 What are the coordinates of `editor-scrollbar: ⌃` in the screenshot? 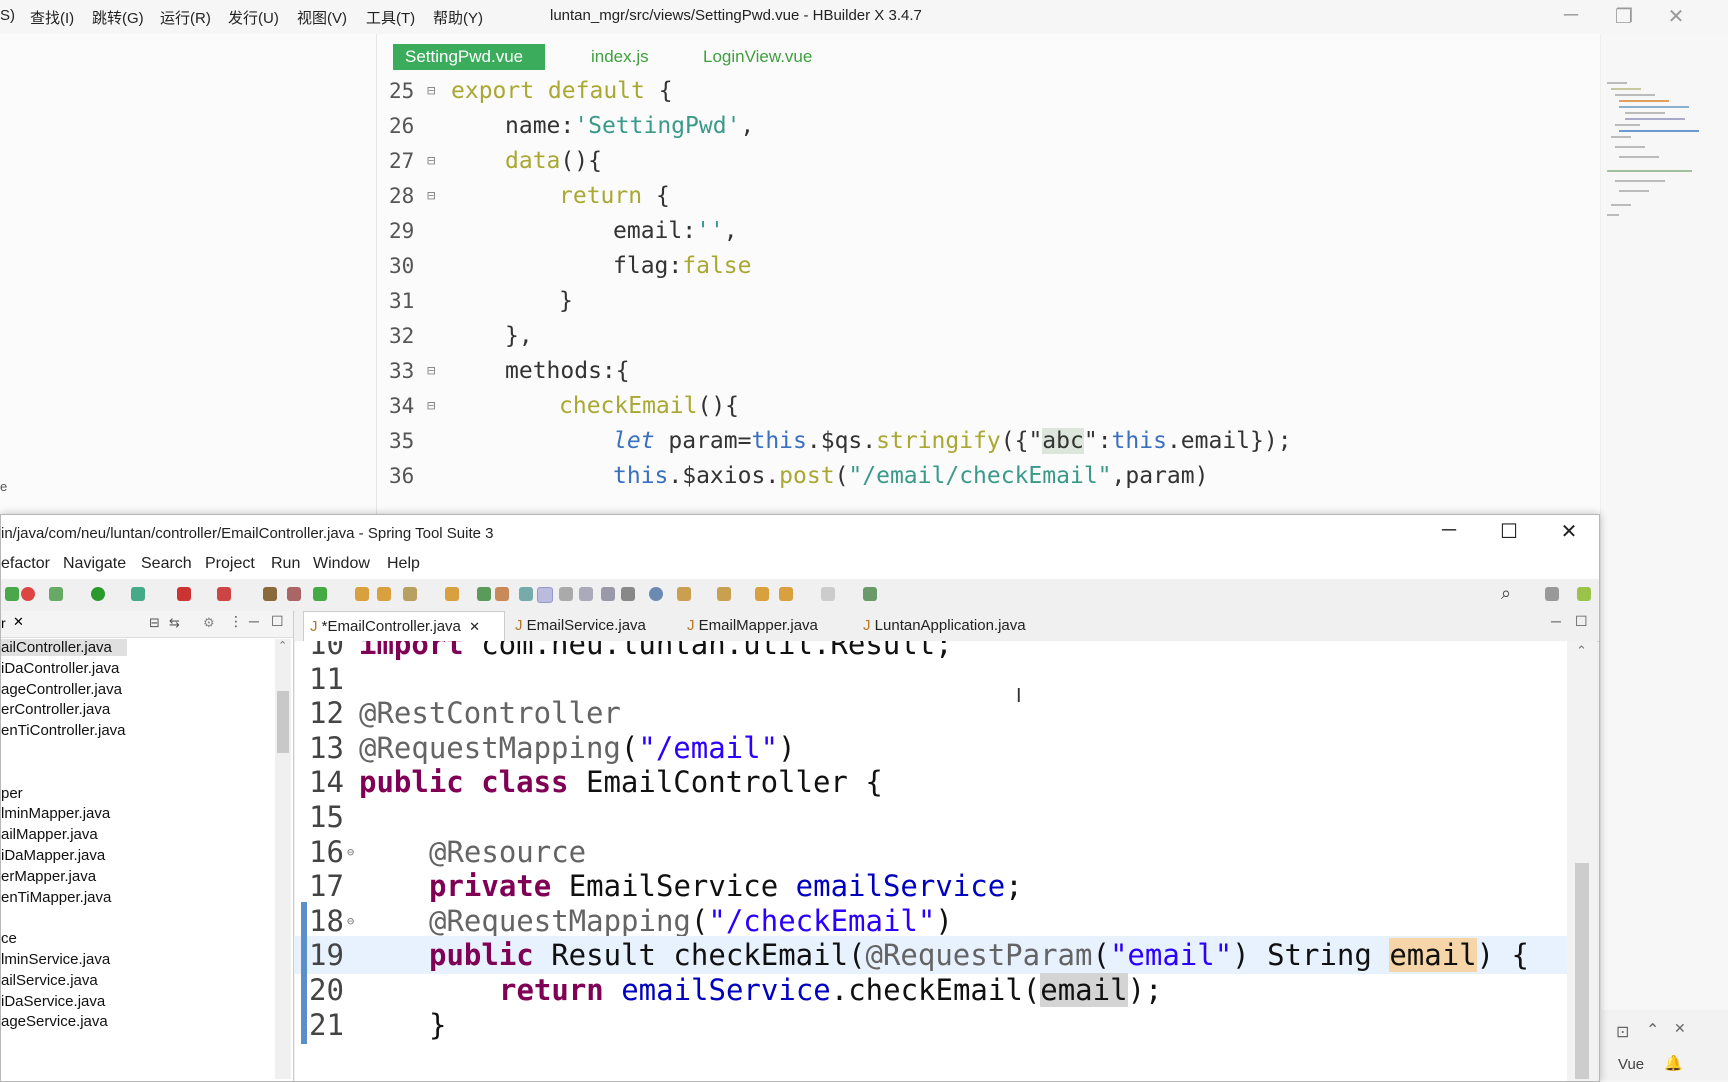 It's located at (1582, 861).